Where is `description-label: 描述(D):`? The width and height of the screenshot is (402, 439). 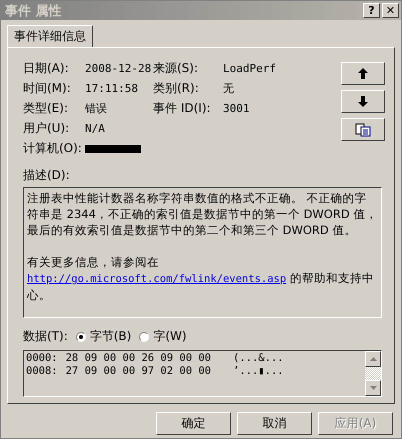
description-label: 描述(D): is located at coordinates (47, 175).